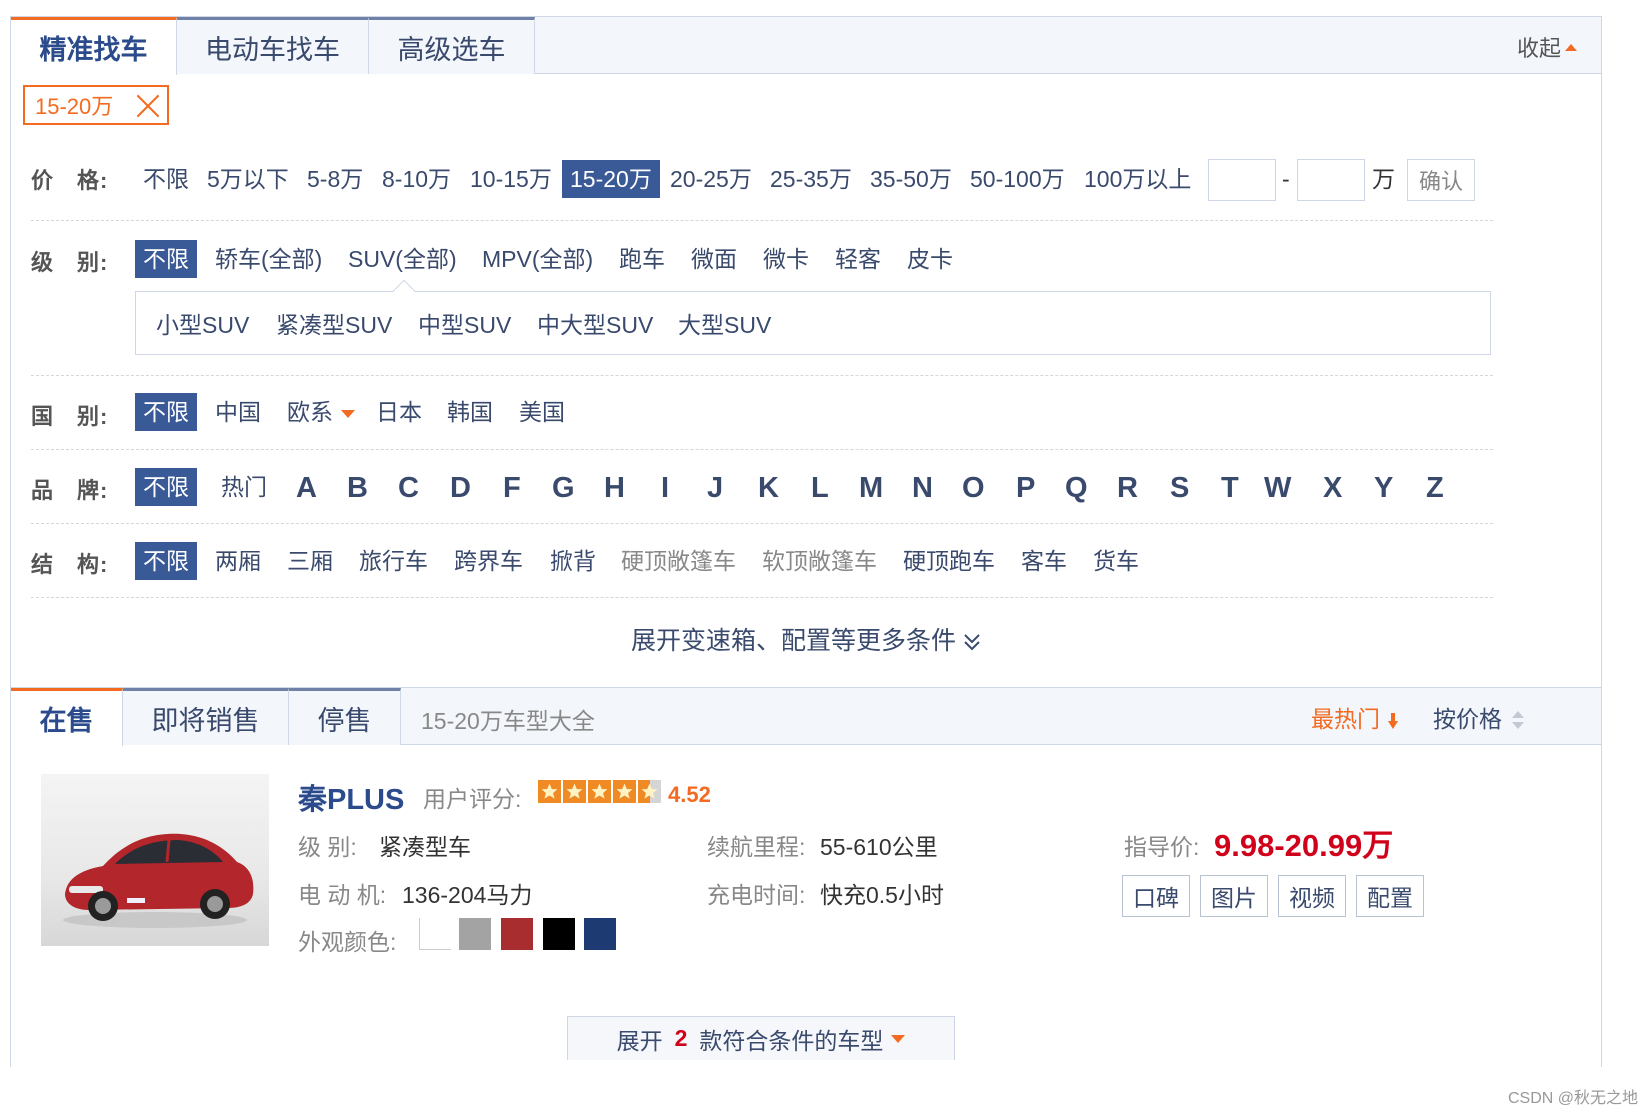 This screenshot has width=1650, height=1114. Describe the element at coordinates (166, 561) in the screenshot. I see `structure-option-selected: 不限` at that location.